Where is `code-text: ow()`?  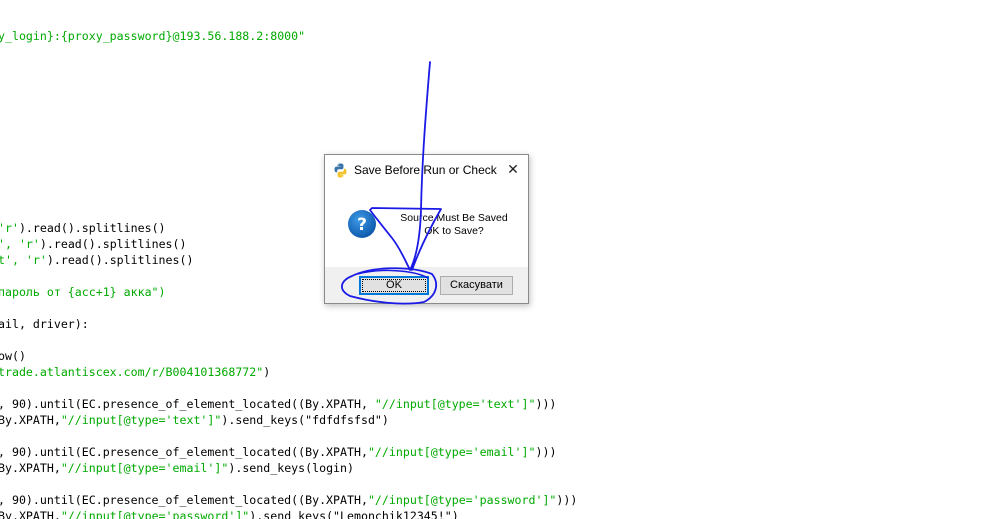 code-text: ow() is located at coordinates (13, 356).